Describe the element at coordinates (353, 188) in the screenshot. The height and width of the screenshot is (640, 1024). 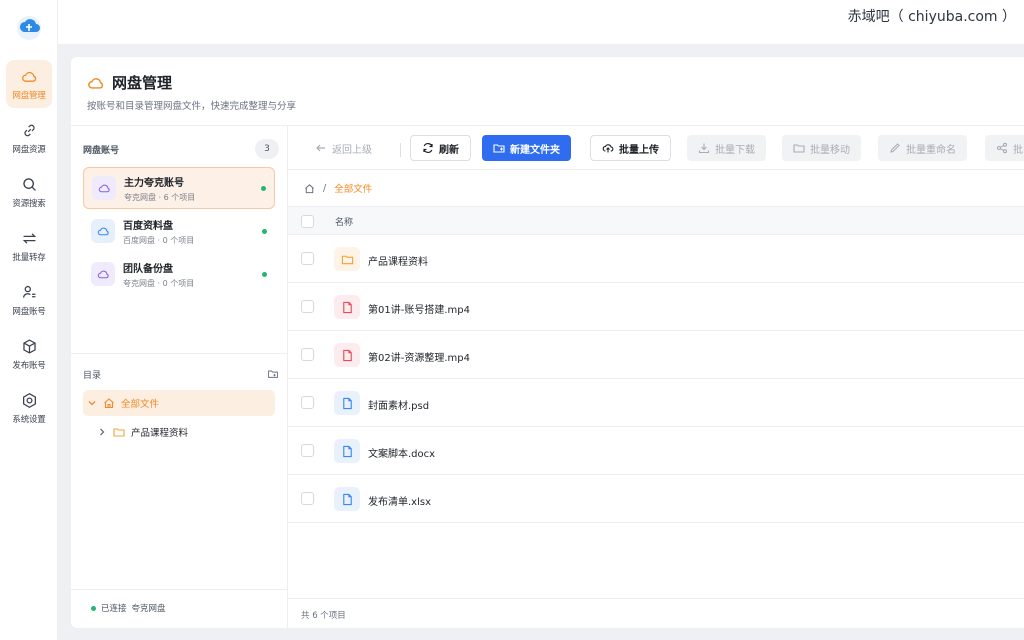
I see `breadcrumb-current: 全部文件` at that location.